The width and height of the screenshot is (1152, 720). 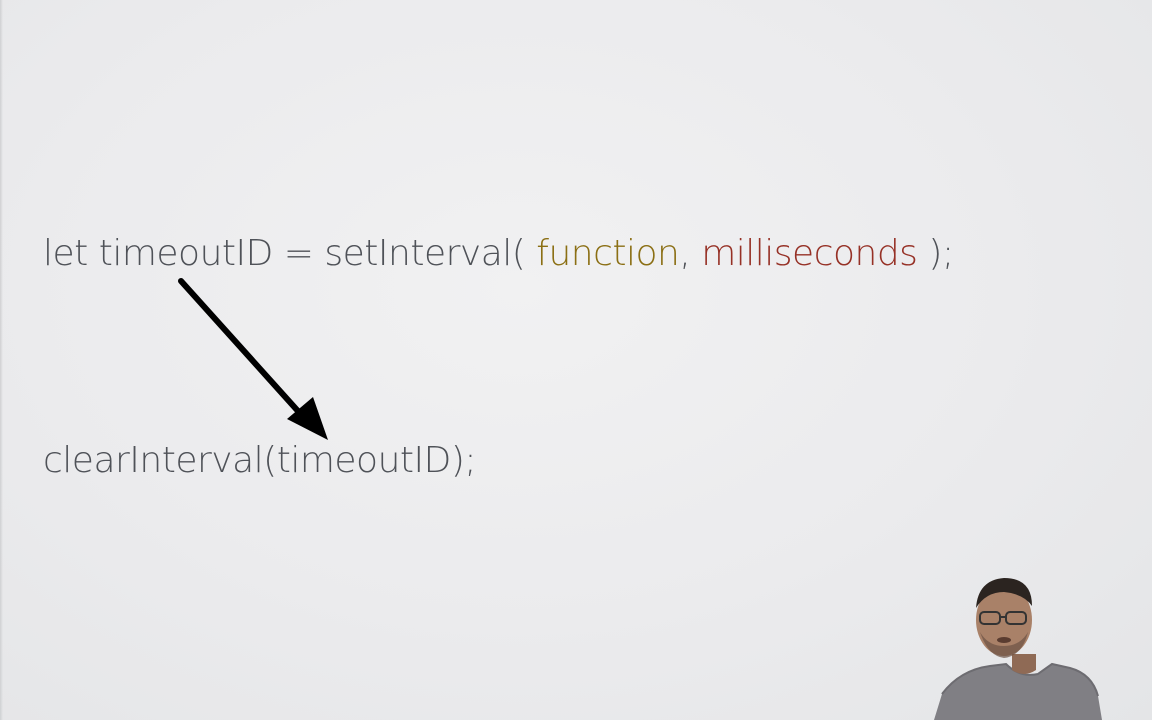 I want to click on code-token-milliseconds: milliseconds, so click(x=809, y=253).